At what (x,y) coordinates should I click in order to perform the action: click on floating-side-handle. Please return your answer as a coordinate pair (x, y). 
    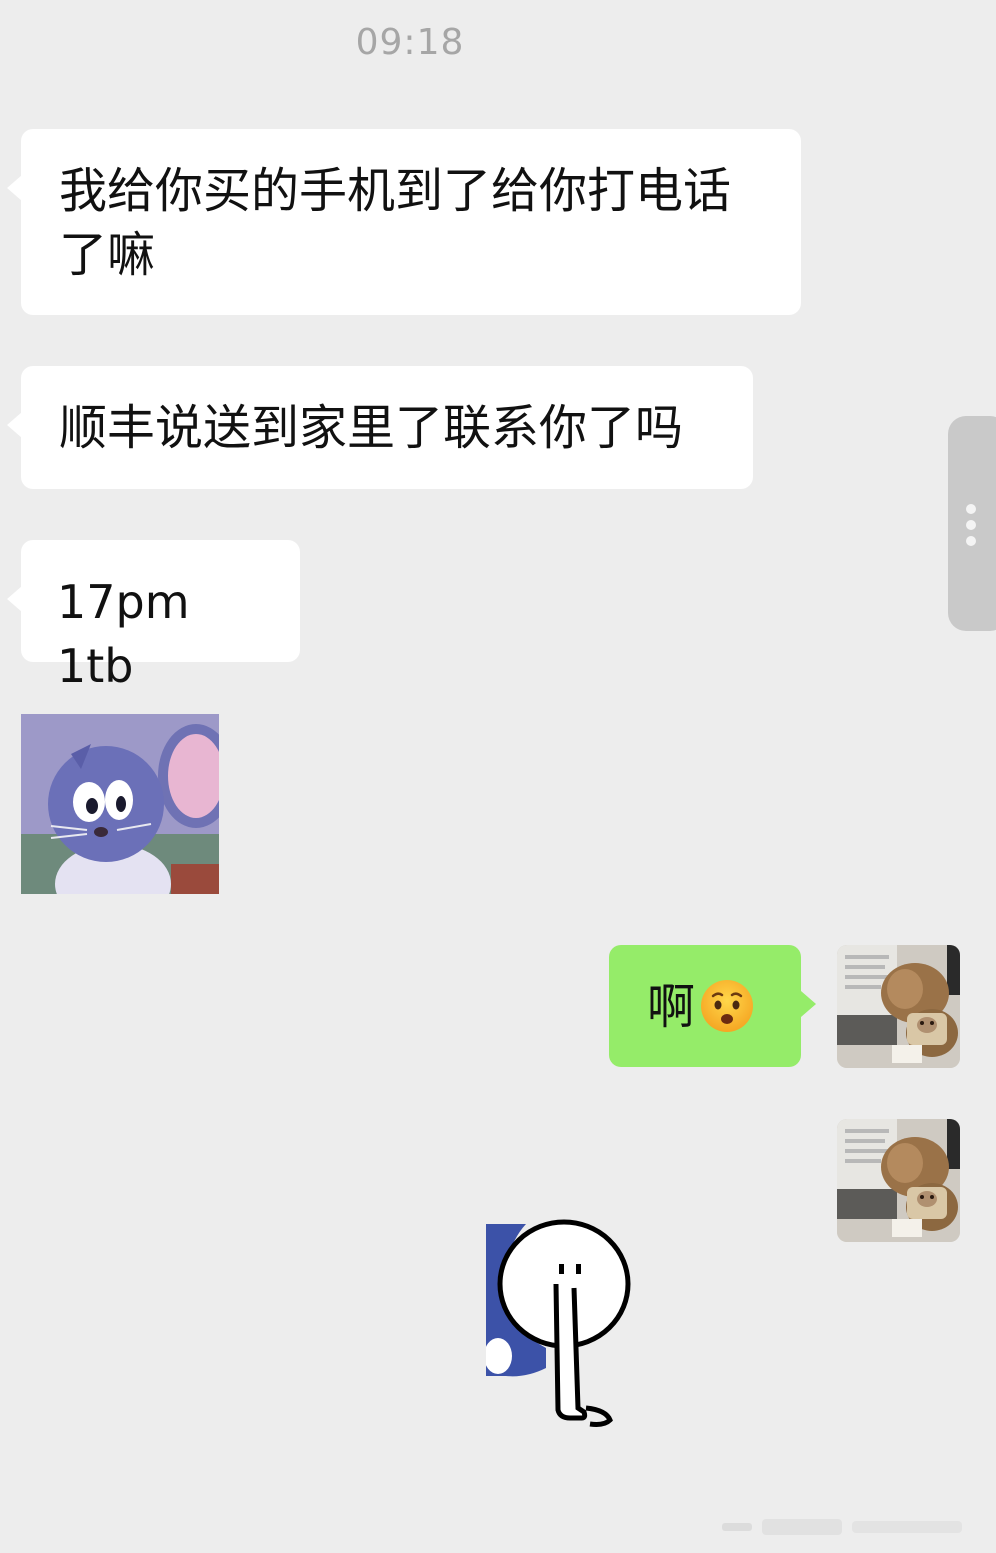
    Looking at the image, I should click on (972, 523).